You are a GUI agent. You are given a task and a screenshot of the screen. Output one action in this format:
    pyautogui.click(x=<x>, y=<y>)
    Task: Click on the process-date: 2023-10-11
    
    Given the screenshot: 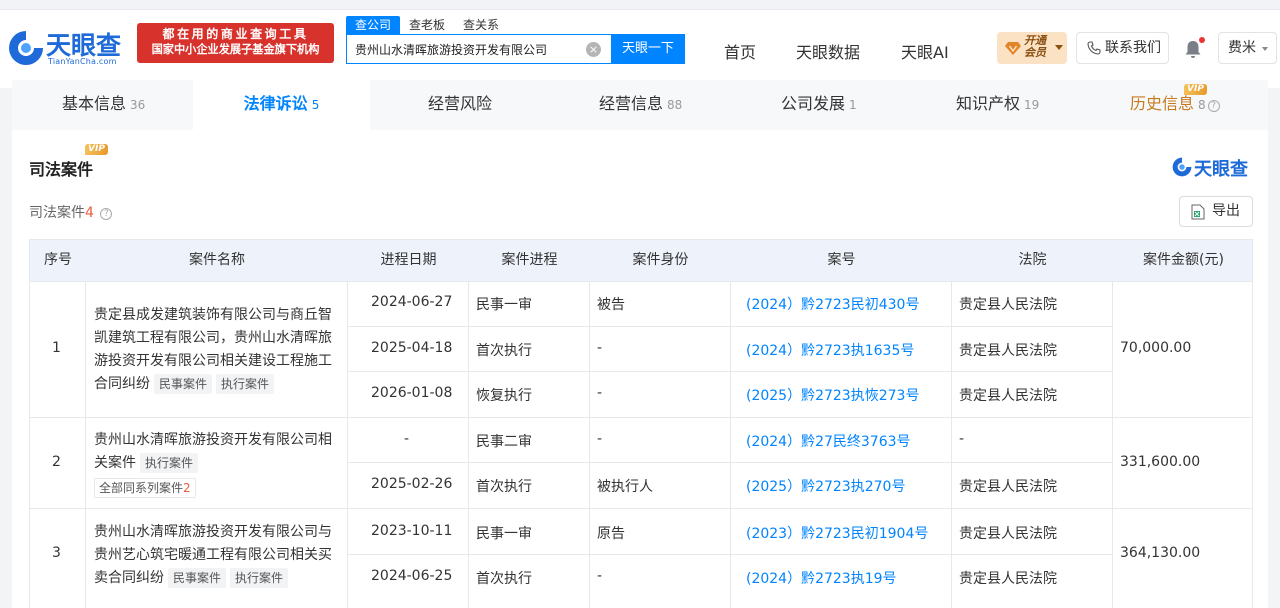 What is the action you would take?
    pyautogui.click(x=412, y=531)
    